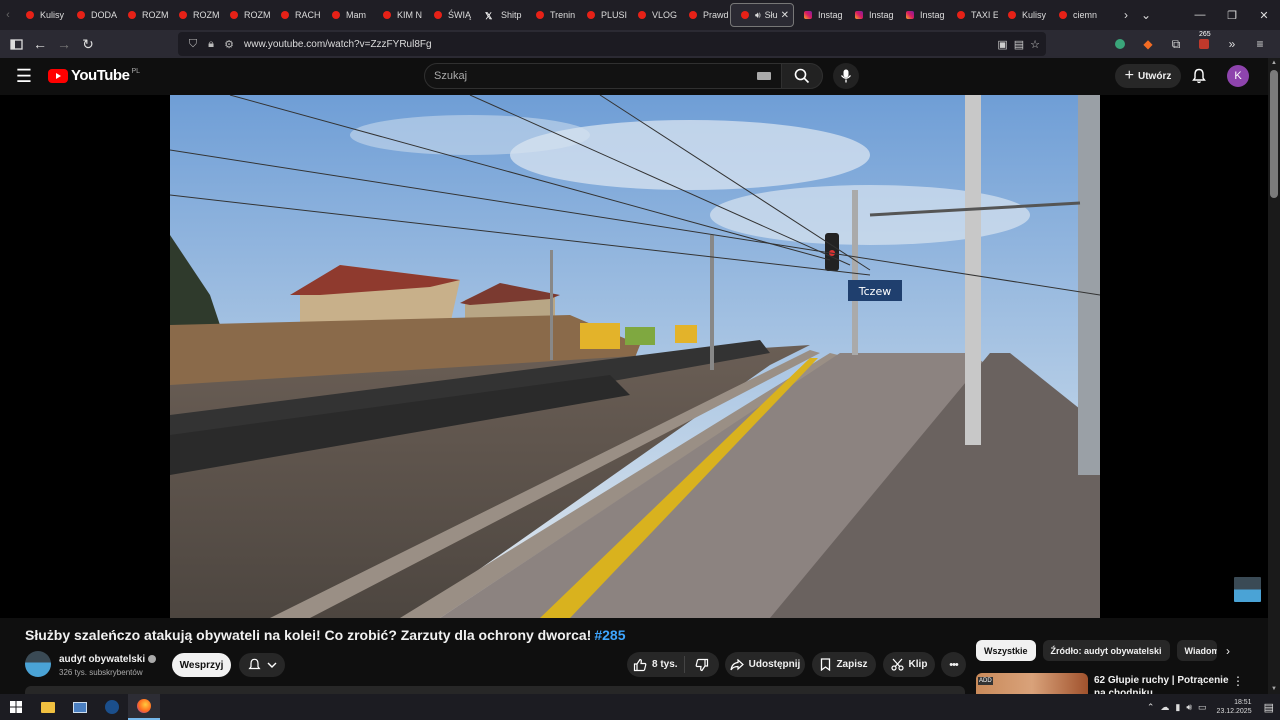 This screenshot has width=1280, height=720. What do you see at coordinates (308, 15) in the screenshot?
I see `tab-label: RACH` at bounding box center [308, 15].